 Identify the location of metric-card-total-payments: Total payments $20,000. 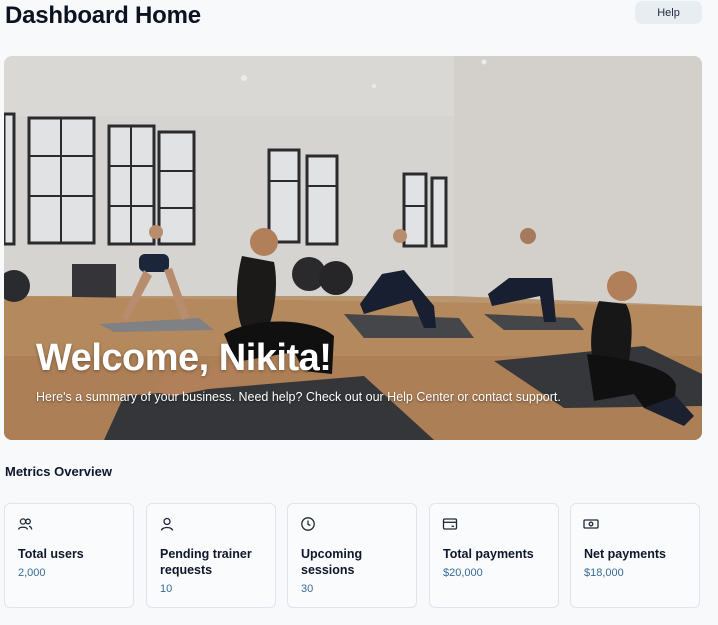
(494, 555).